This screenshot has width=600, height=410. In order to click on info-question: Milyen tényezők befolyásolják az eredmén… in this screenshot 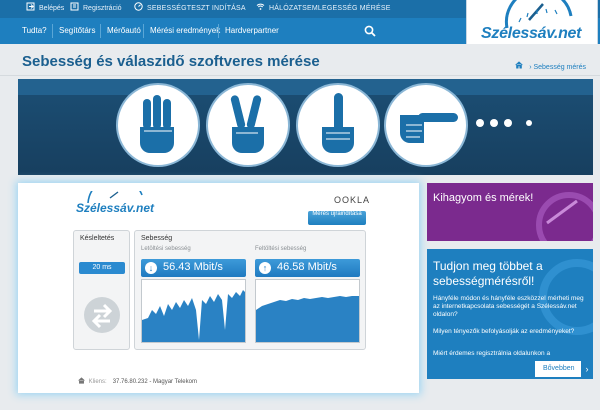, I will do `click(511, 332)`.